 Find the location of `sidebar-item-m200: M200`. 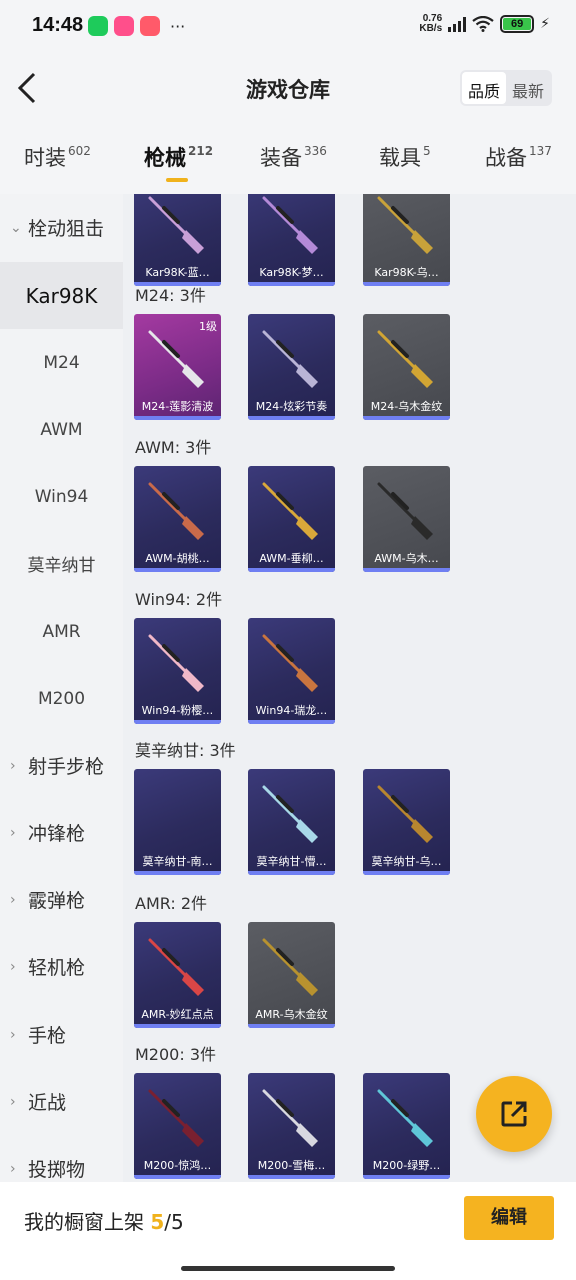

sidebar-item-m200: M200 is located at coordinates (61, 698).